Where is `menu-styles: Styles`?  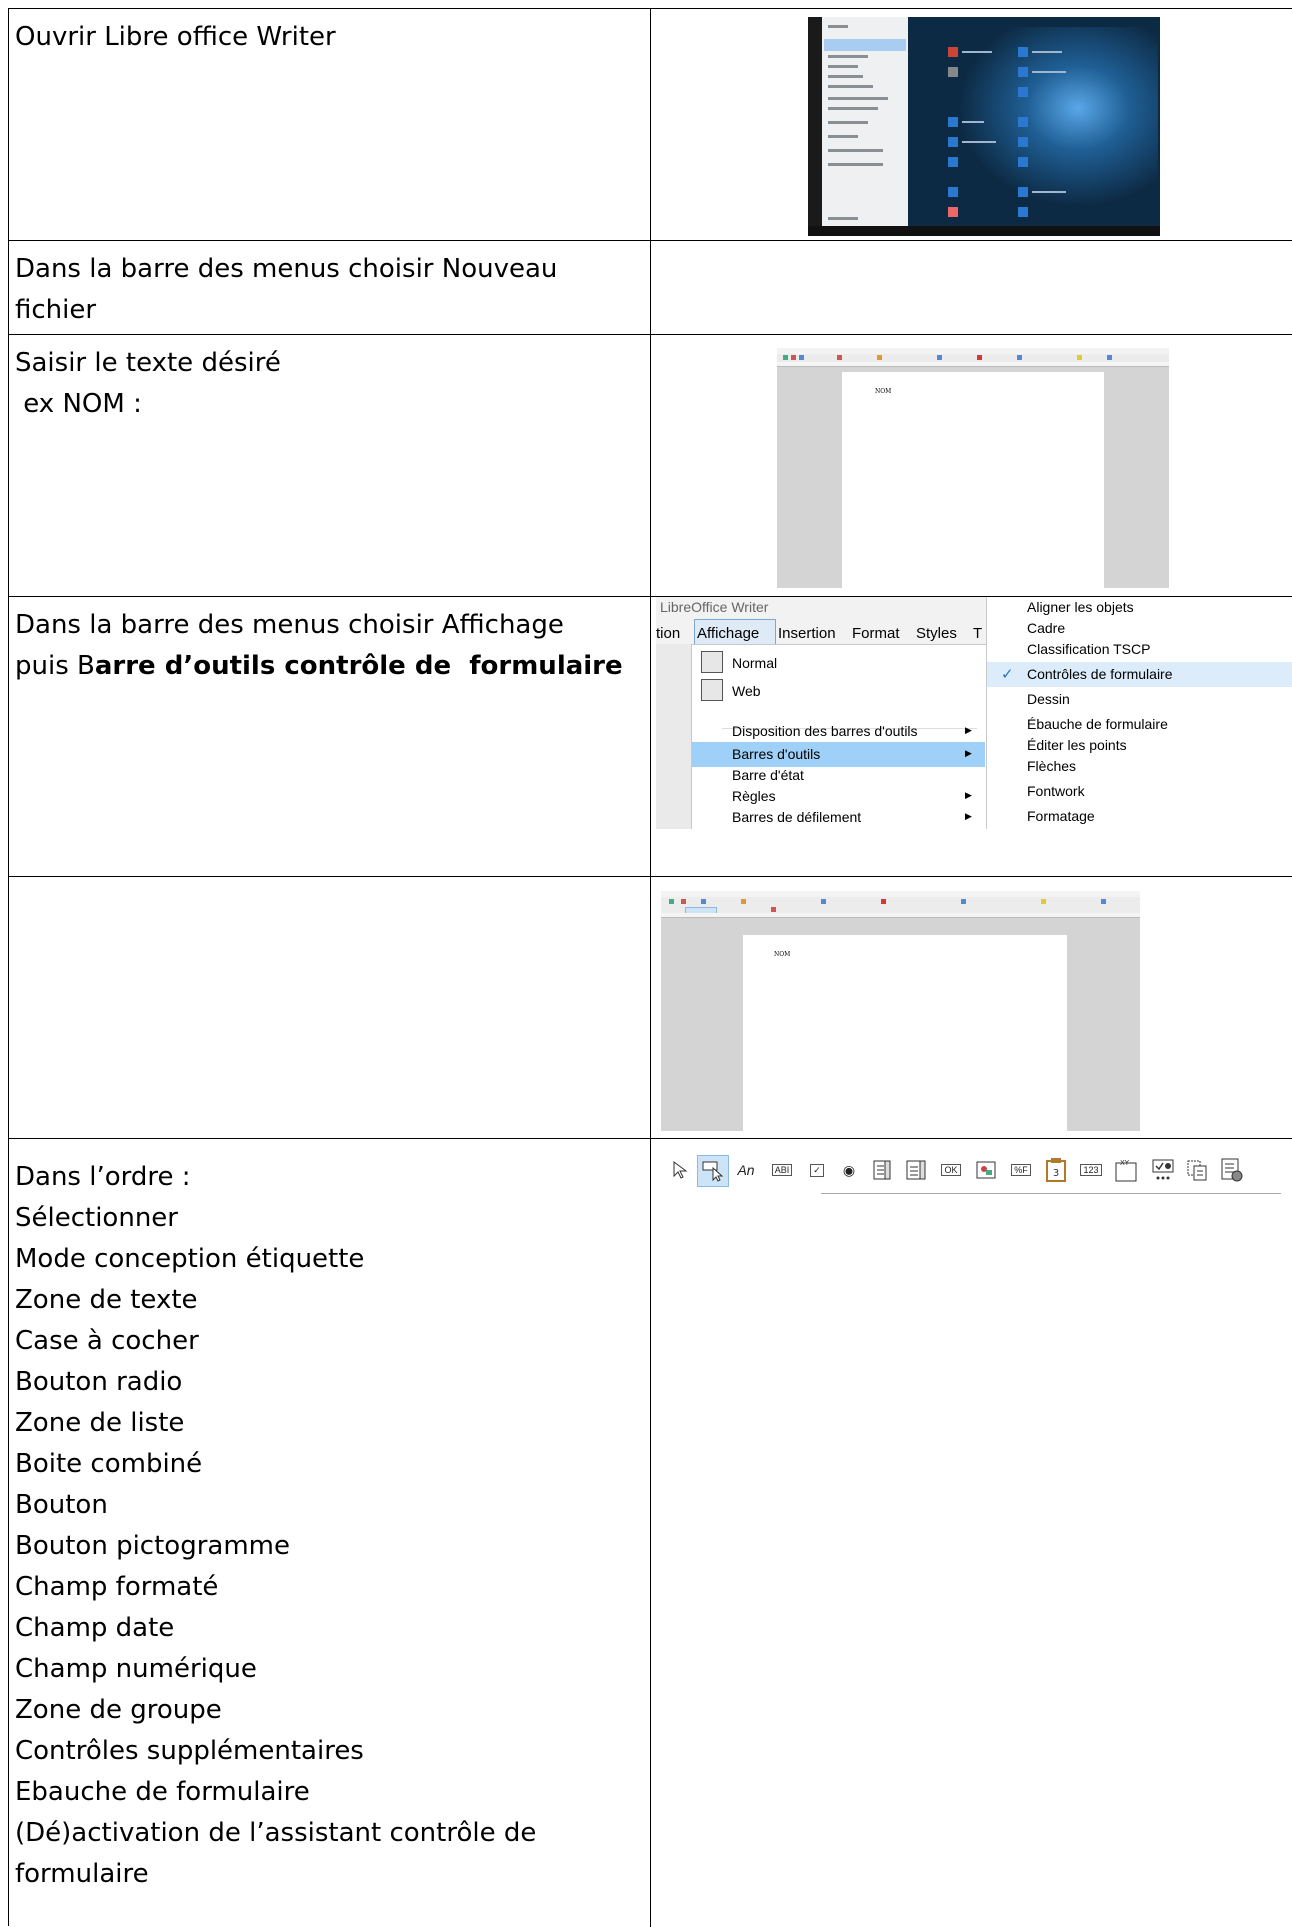
menu-styles: Styles is located at coordinates (936, 633).